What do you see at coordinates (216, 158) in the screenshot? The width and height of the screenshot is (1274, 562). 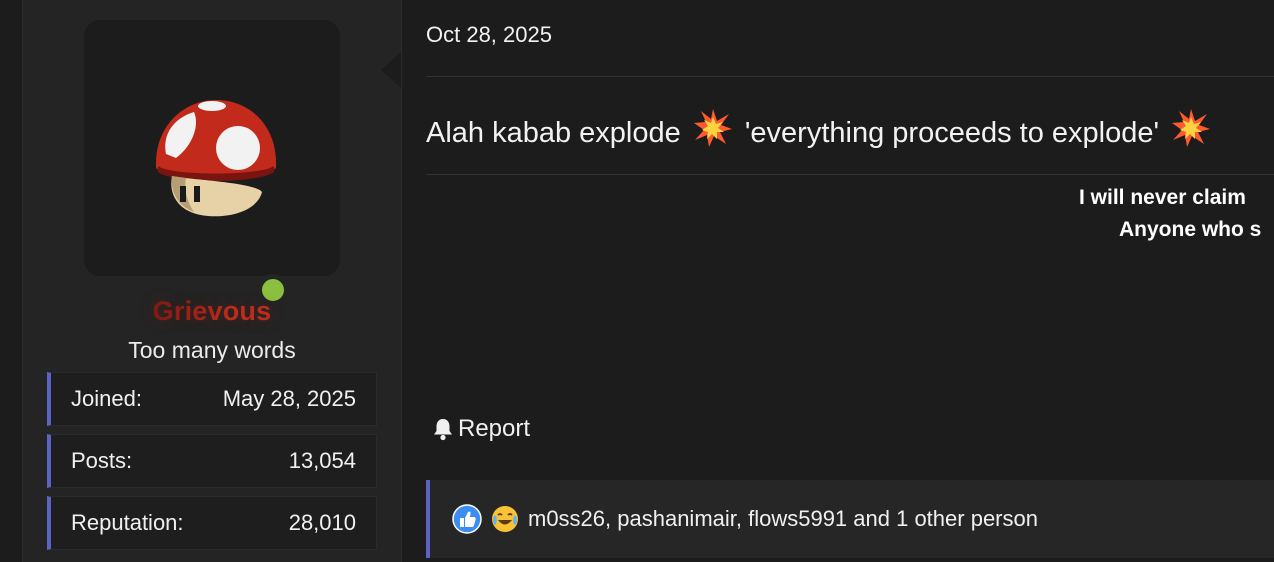 I see `mushroom-avatar-icon` at bounding box center [216, 158].